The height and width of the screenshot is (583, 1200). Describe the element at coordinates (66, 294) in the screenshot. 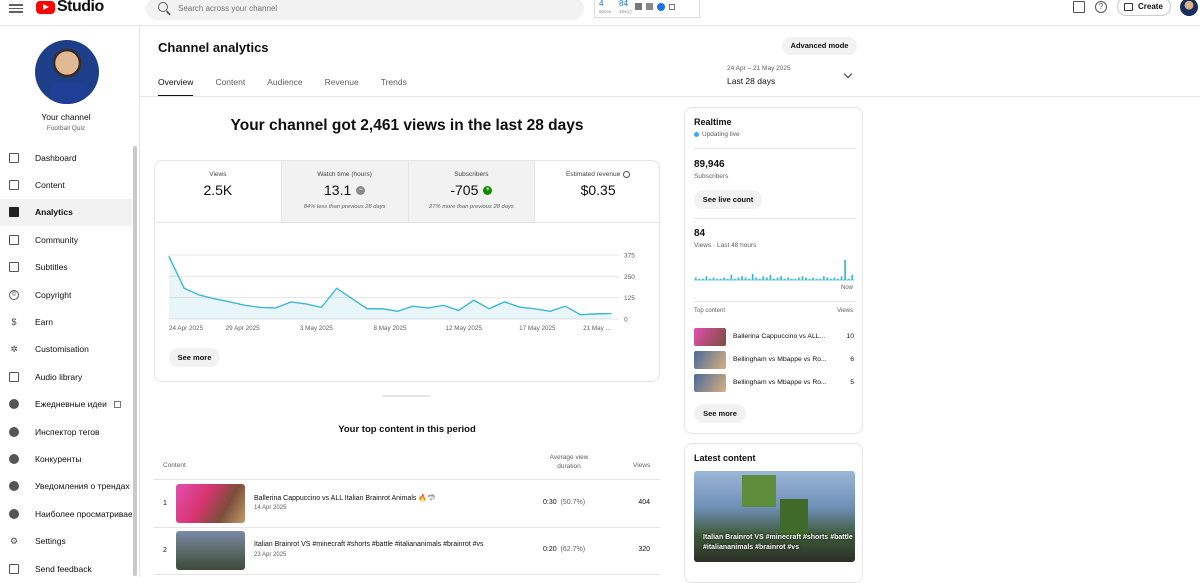

I see `sidebar-item-copyright: © Copyright` at that location.